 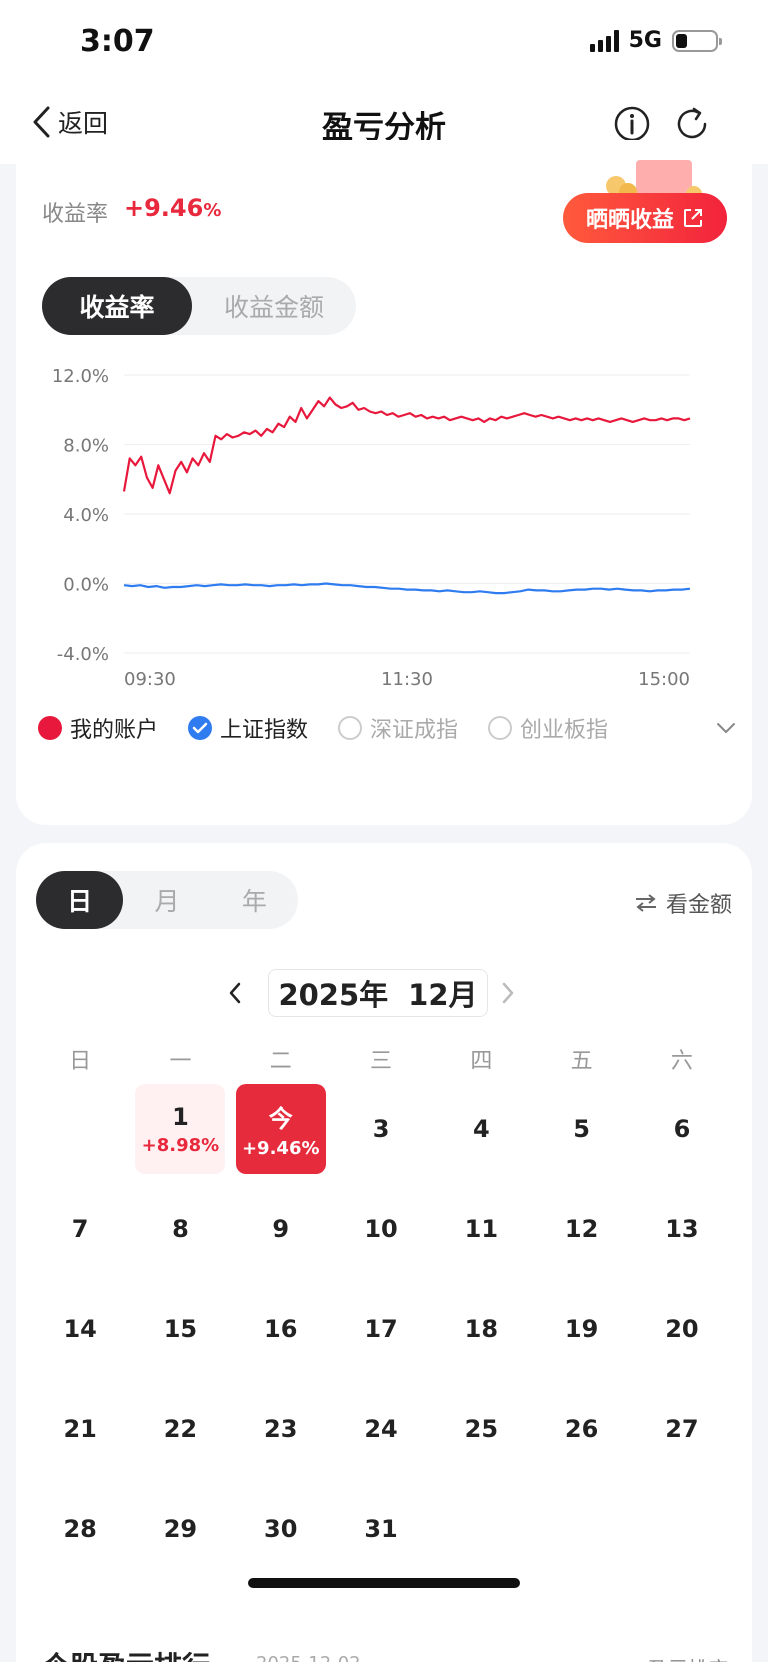 I want to click on calendar-day: 6, so click(x=682, y=1129).